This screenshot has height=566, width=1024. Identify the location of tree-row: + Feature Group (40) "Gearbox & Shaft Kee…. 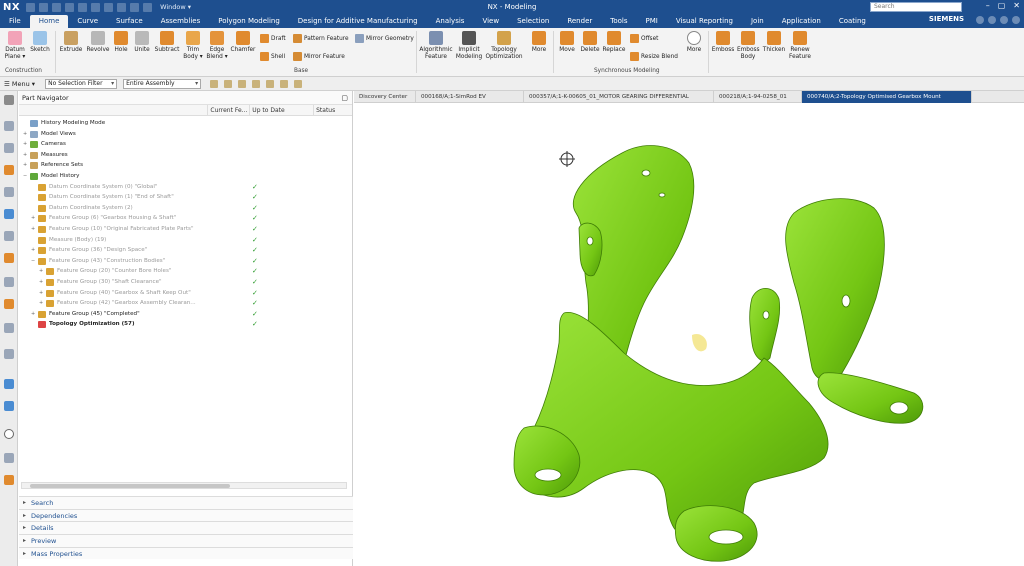
(184, 293).